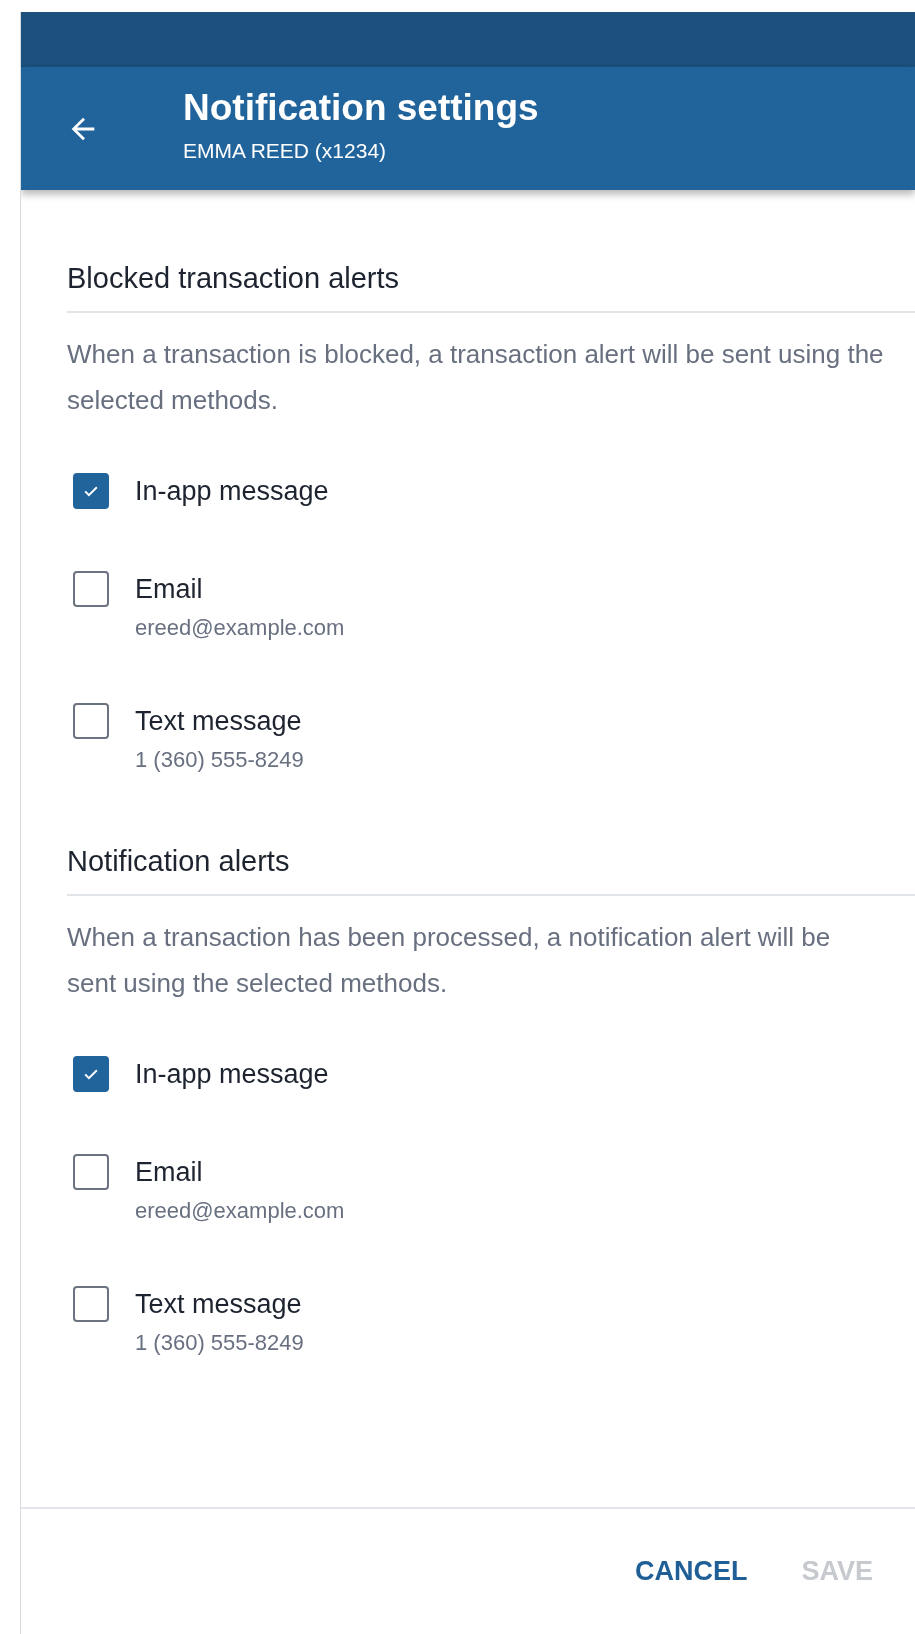 This screenshot has width=915, height=1634. What do you see at coordinates (285, 150) in the screenshot?
I see `account-subtitle: EMMA REED (x1234)` at bounding box center [285, 150].